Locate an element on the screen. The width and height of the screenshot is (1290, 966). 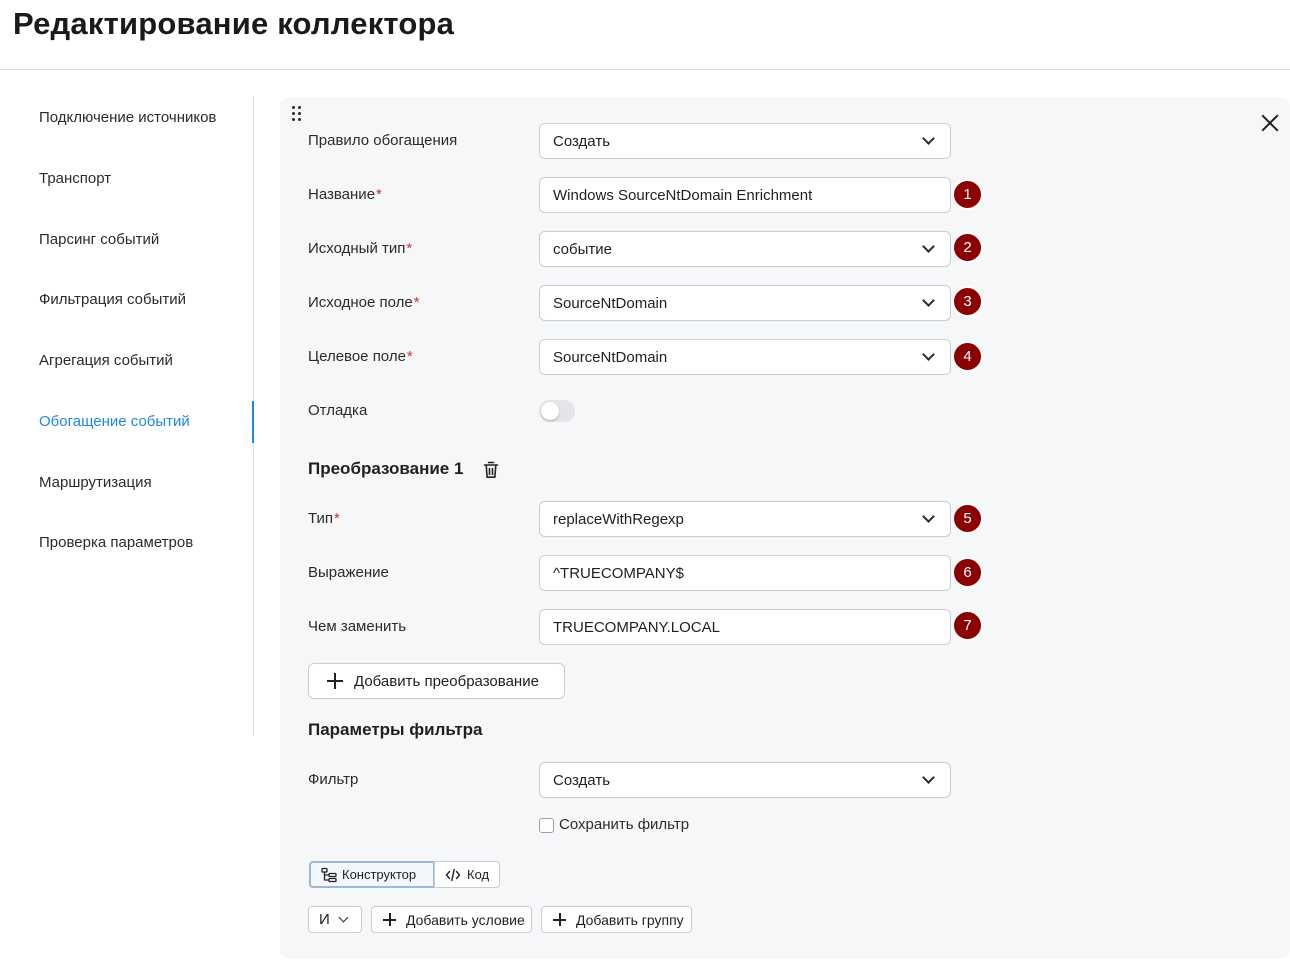
save-filter-checkbox is located at coordinates (546, 825).